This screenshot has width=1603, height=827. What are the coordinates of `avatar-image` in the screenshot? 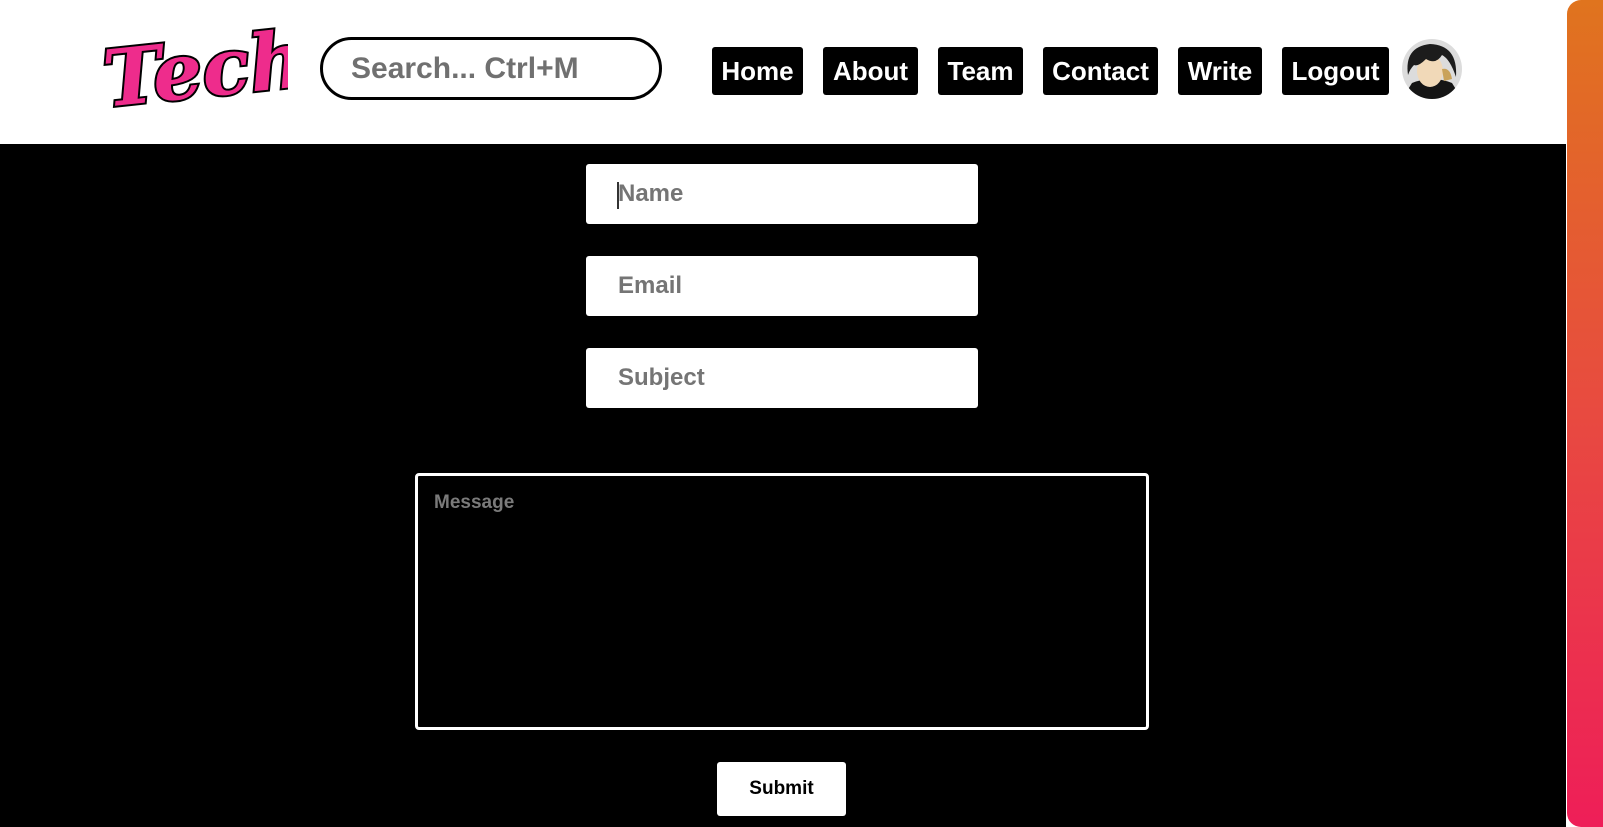 It's located at (1432, 69).